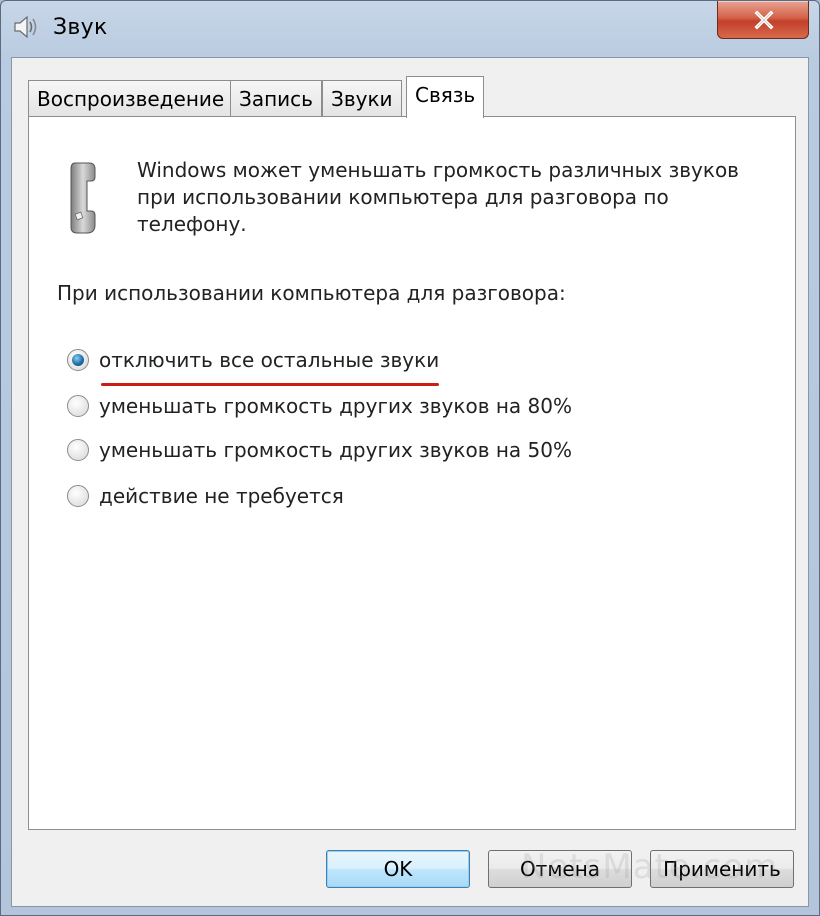 This screenshot has height=916, width=820. Describe the element at coordinates (80, 27) in the screenshot. I see `window-title: Звук` at that location.